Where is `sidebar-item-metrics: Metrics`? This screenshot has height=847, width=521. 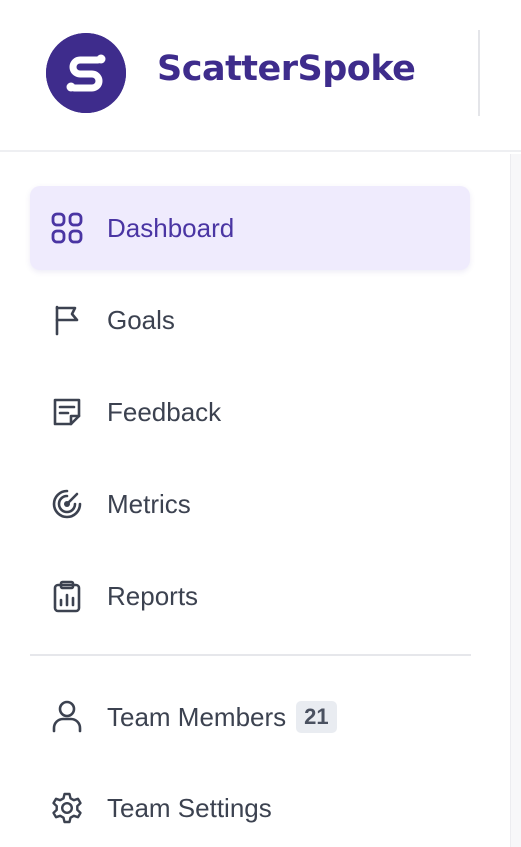
sidebar-item-metrics: Metrics is located at coordinates (250, 504).